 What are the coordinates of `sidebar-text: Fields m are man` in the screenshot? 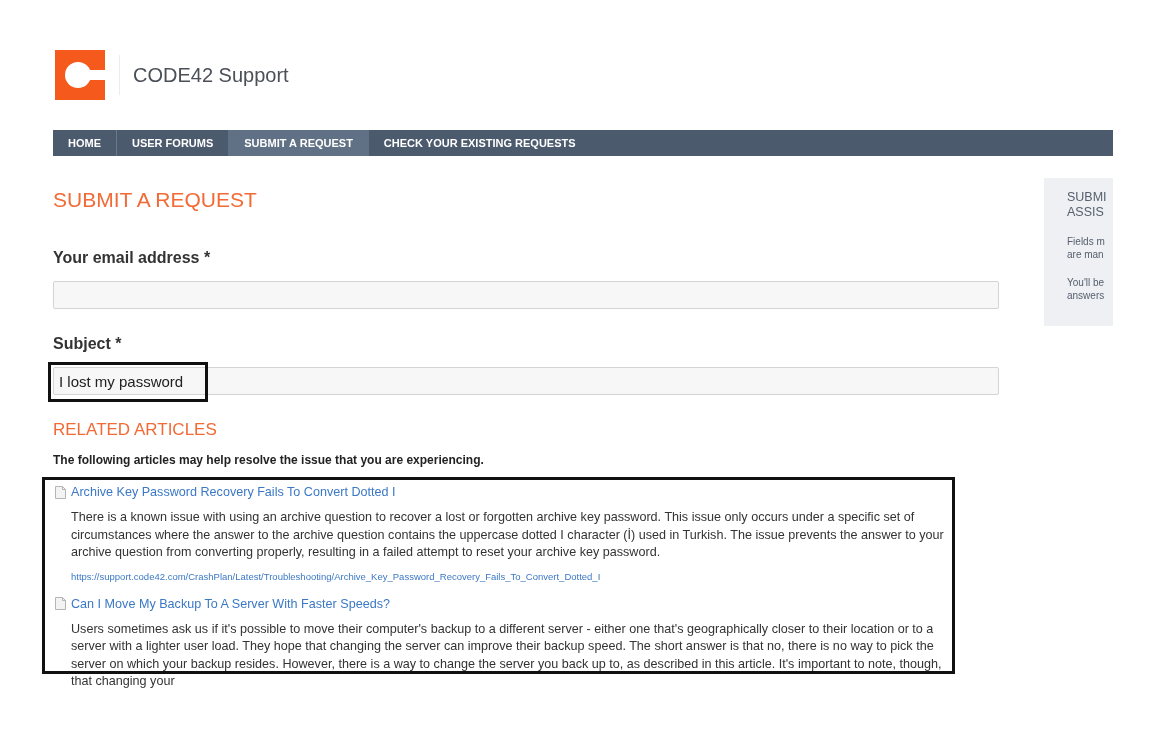 It's located at (1086, 248).